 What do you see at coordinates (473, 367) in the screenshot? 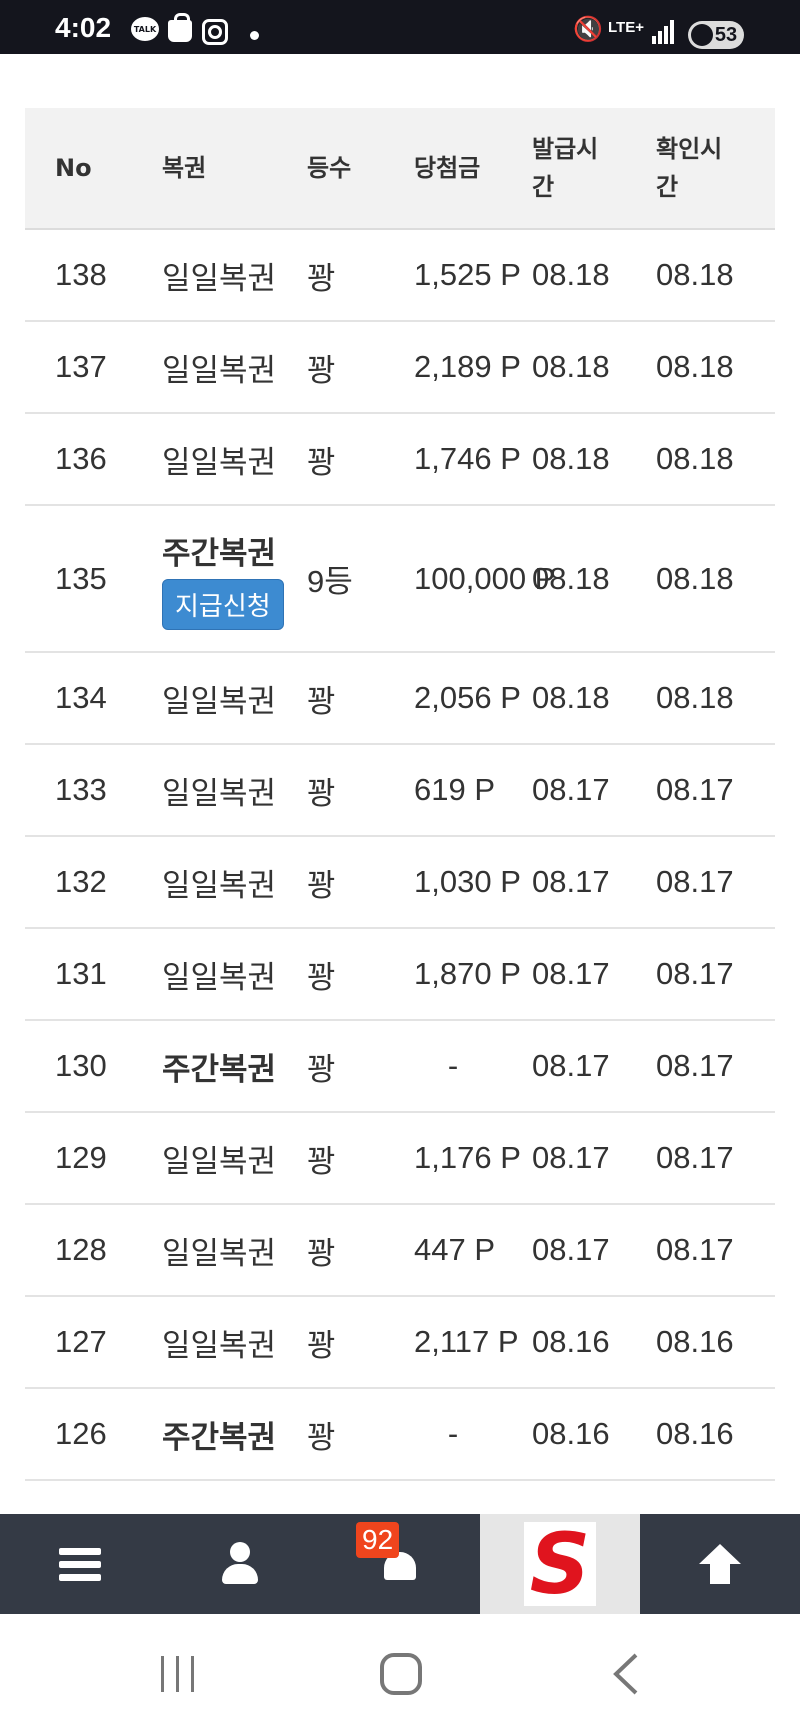
I see `prize-amount: 2,189 P` at bounding box center [473, 367].